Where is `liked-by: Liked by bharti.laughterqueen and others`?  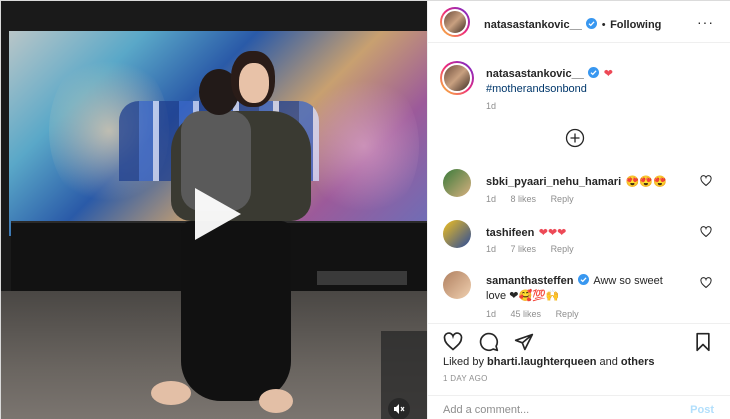
liked-by: Liked by bharti.laughterqueen and others is located at coordinates (549, 362).